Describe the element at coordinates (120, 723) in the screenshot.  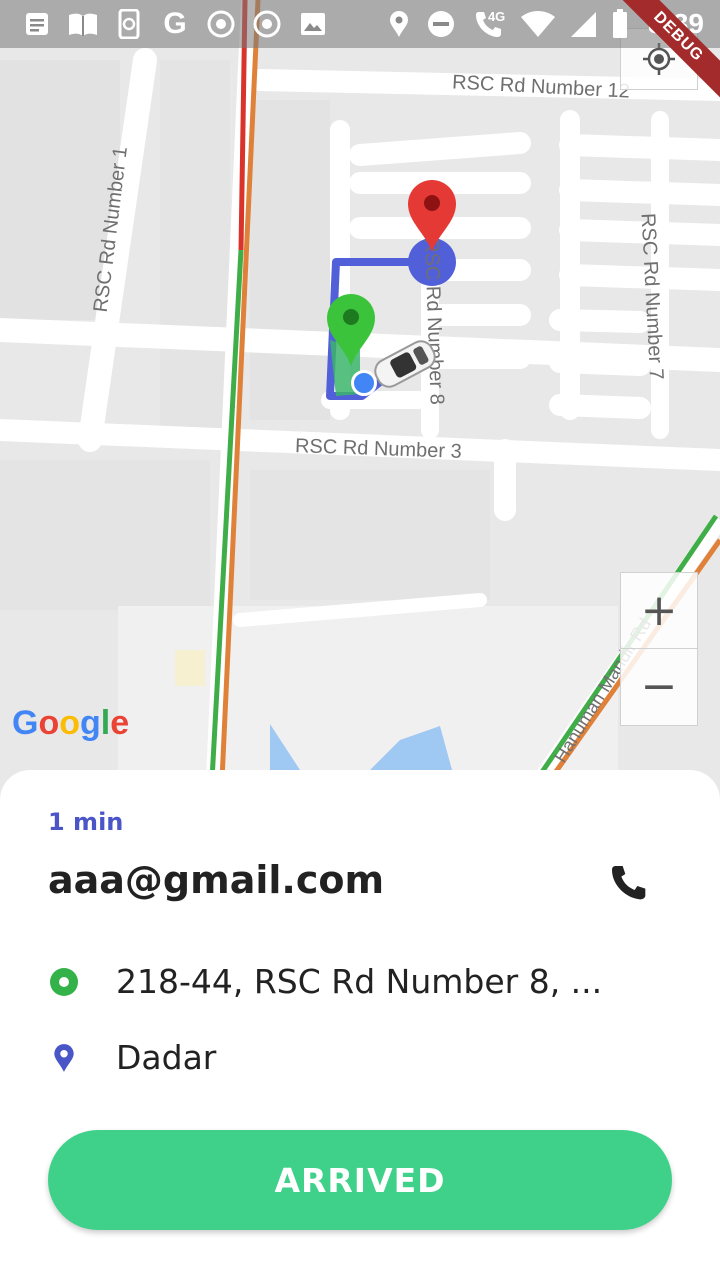
I see `google-logo-letter: e` at that location.